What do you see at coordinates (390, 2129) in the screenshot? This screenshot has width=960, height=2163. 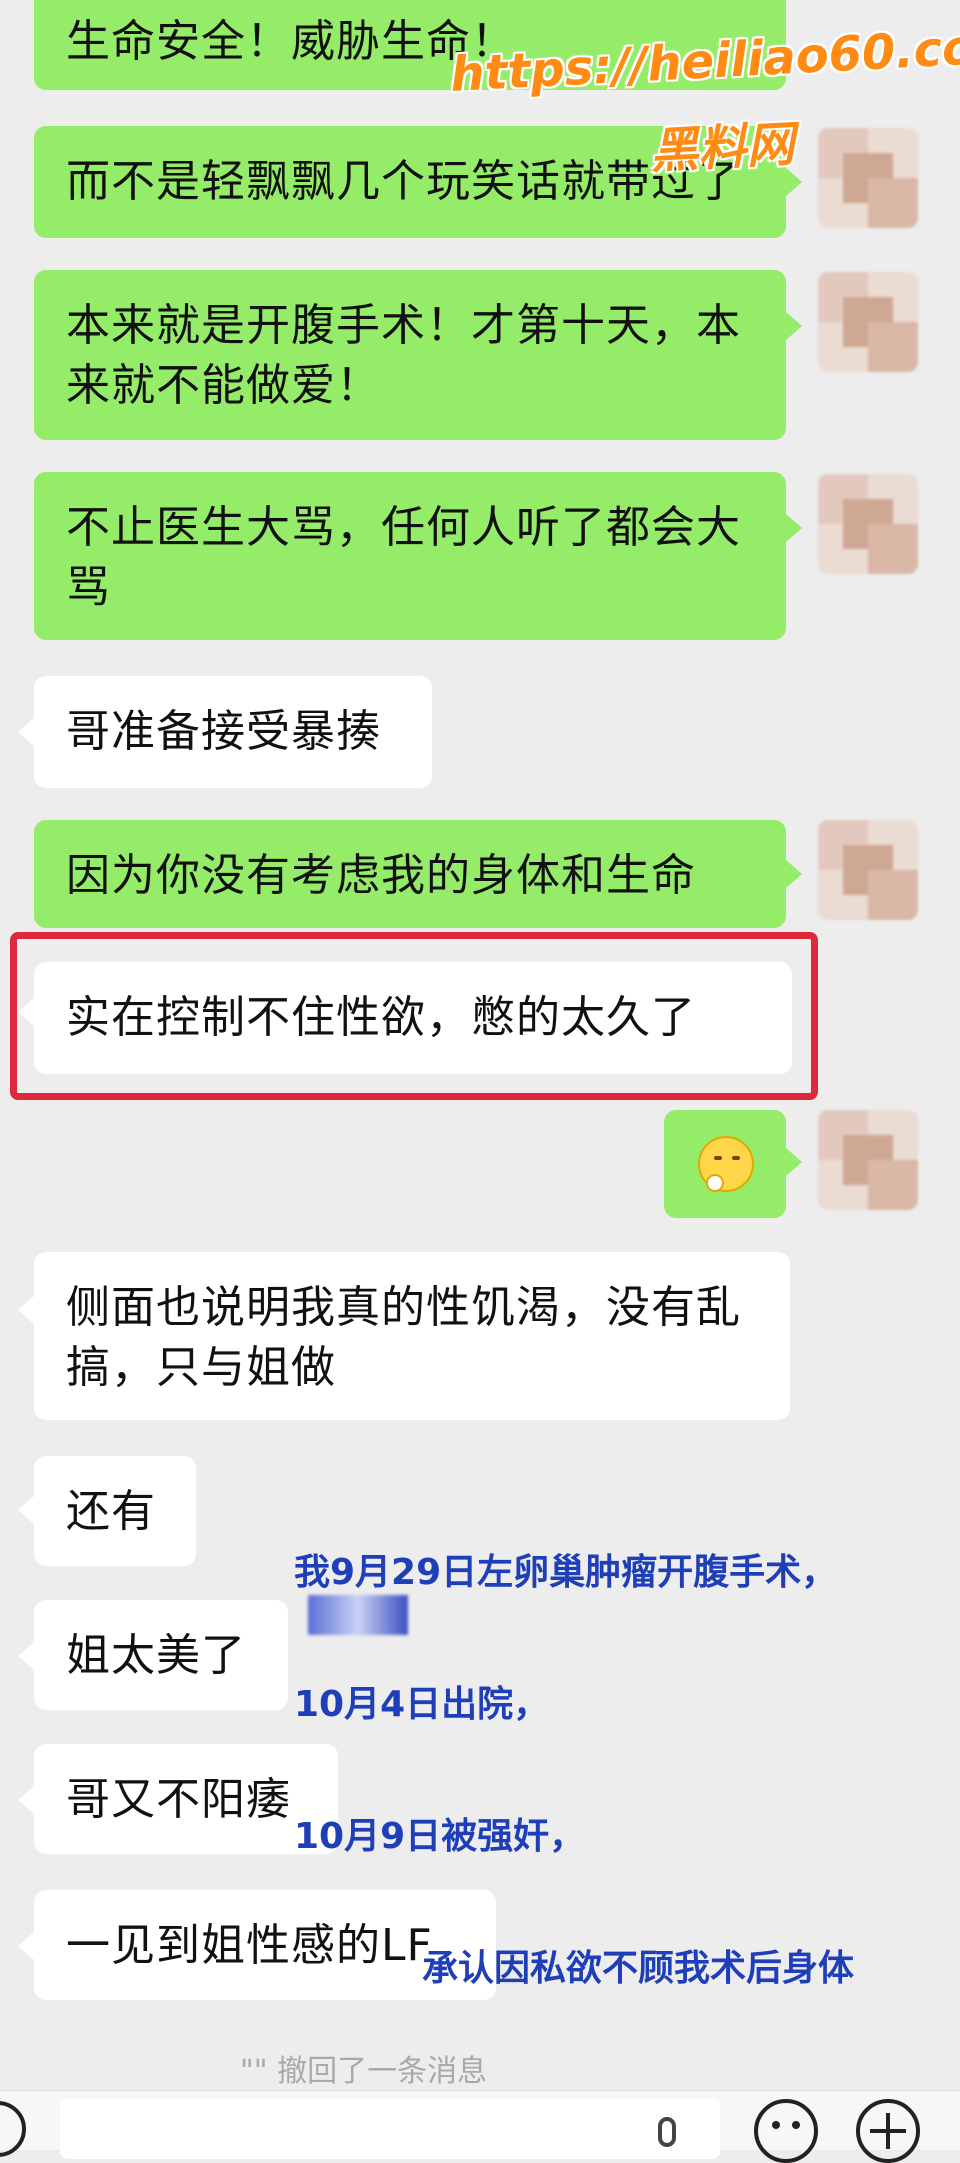 I see `message-input` at bounding box center [390, 2129].